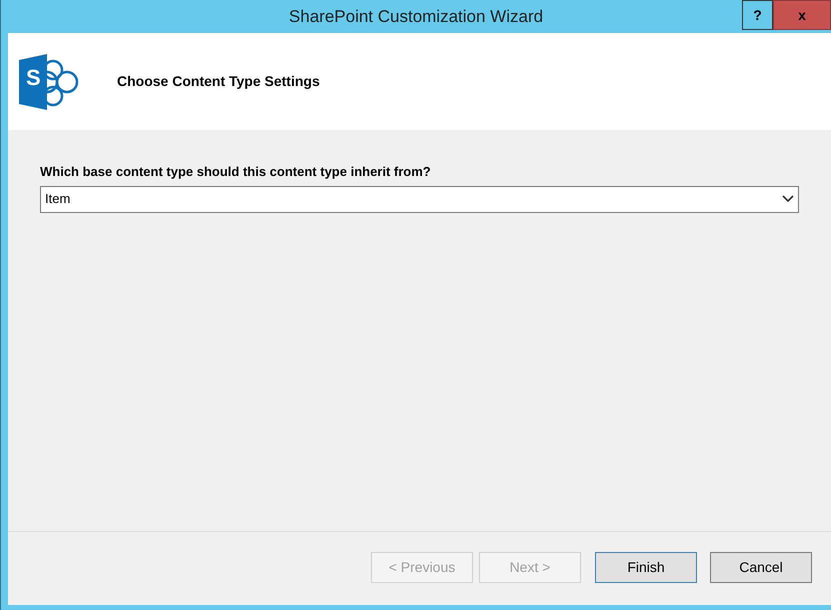  Describe the element at coordinates (33, 78) in the screenshot. I see `logo-letter: S` at that location.